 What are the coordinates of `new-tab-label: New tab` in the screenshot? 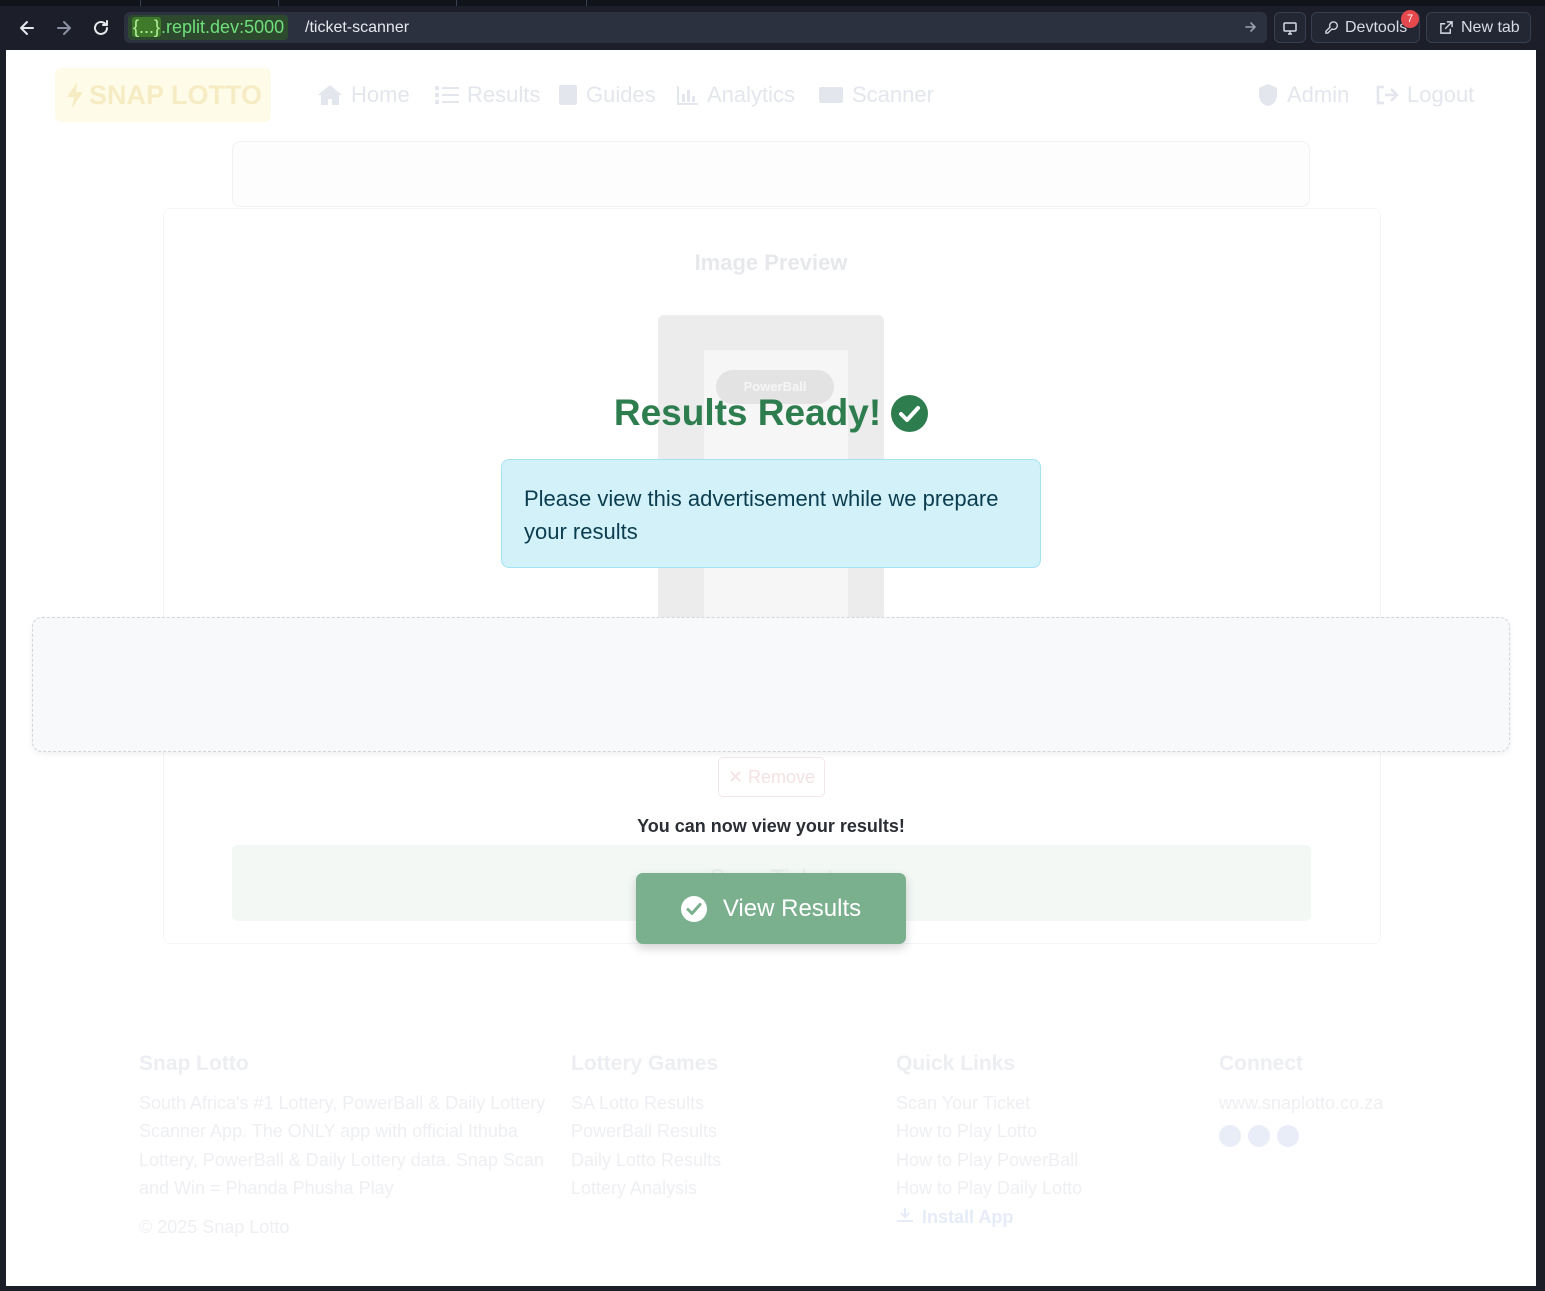 It's located at (1490, 27).